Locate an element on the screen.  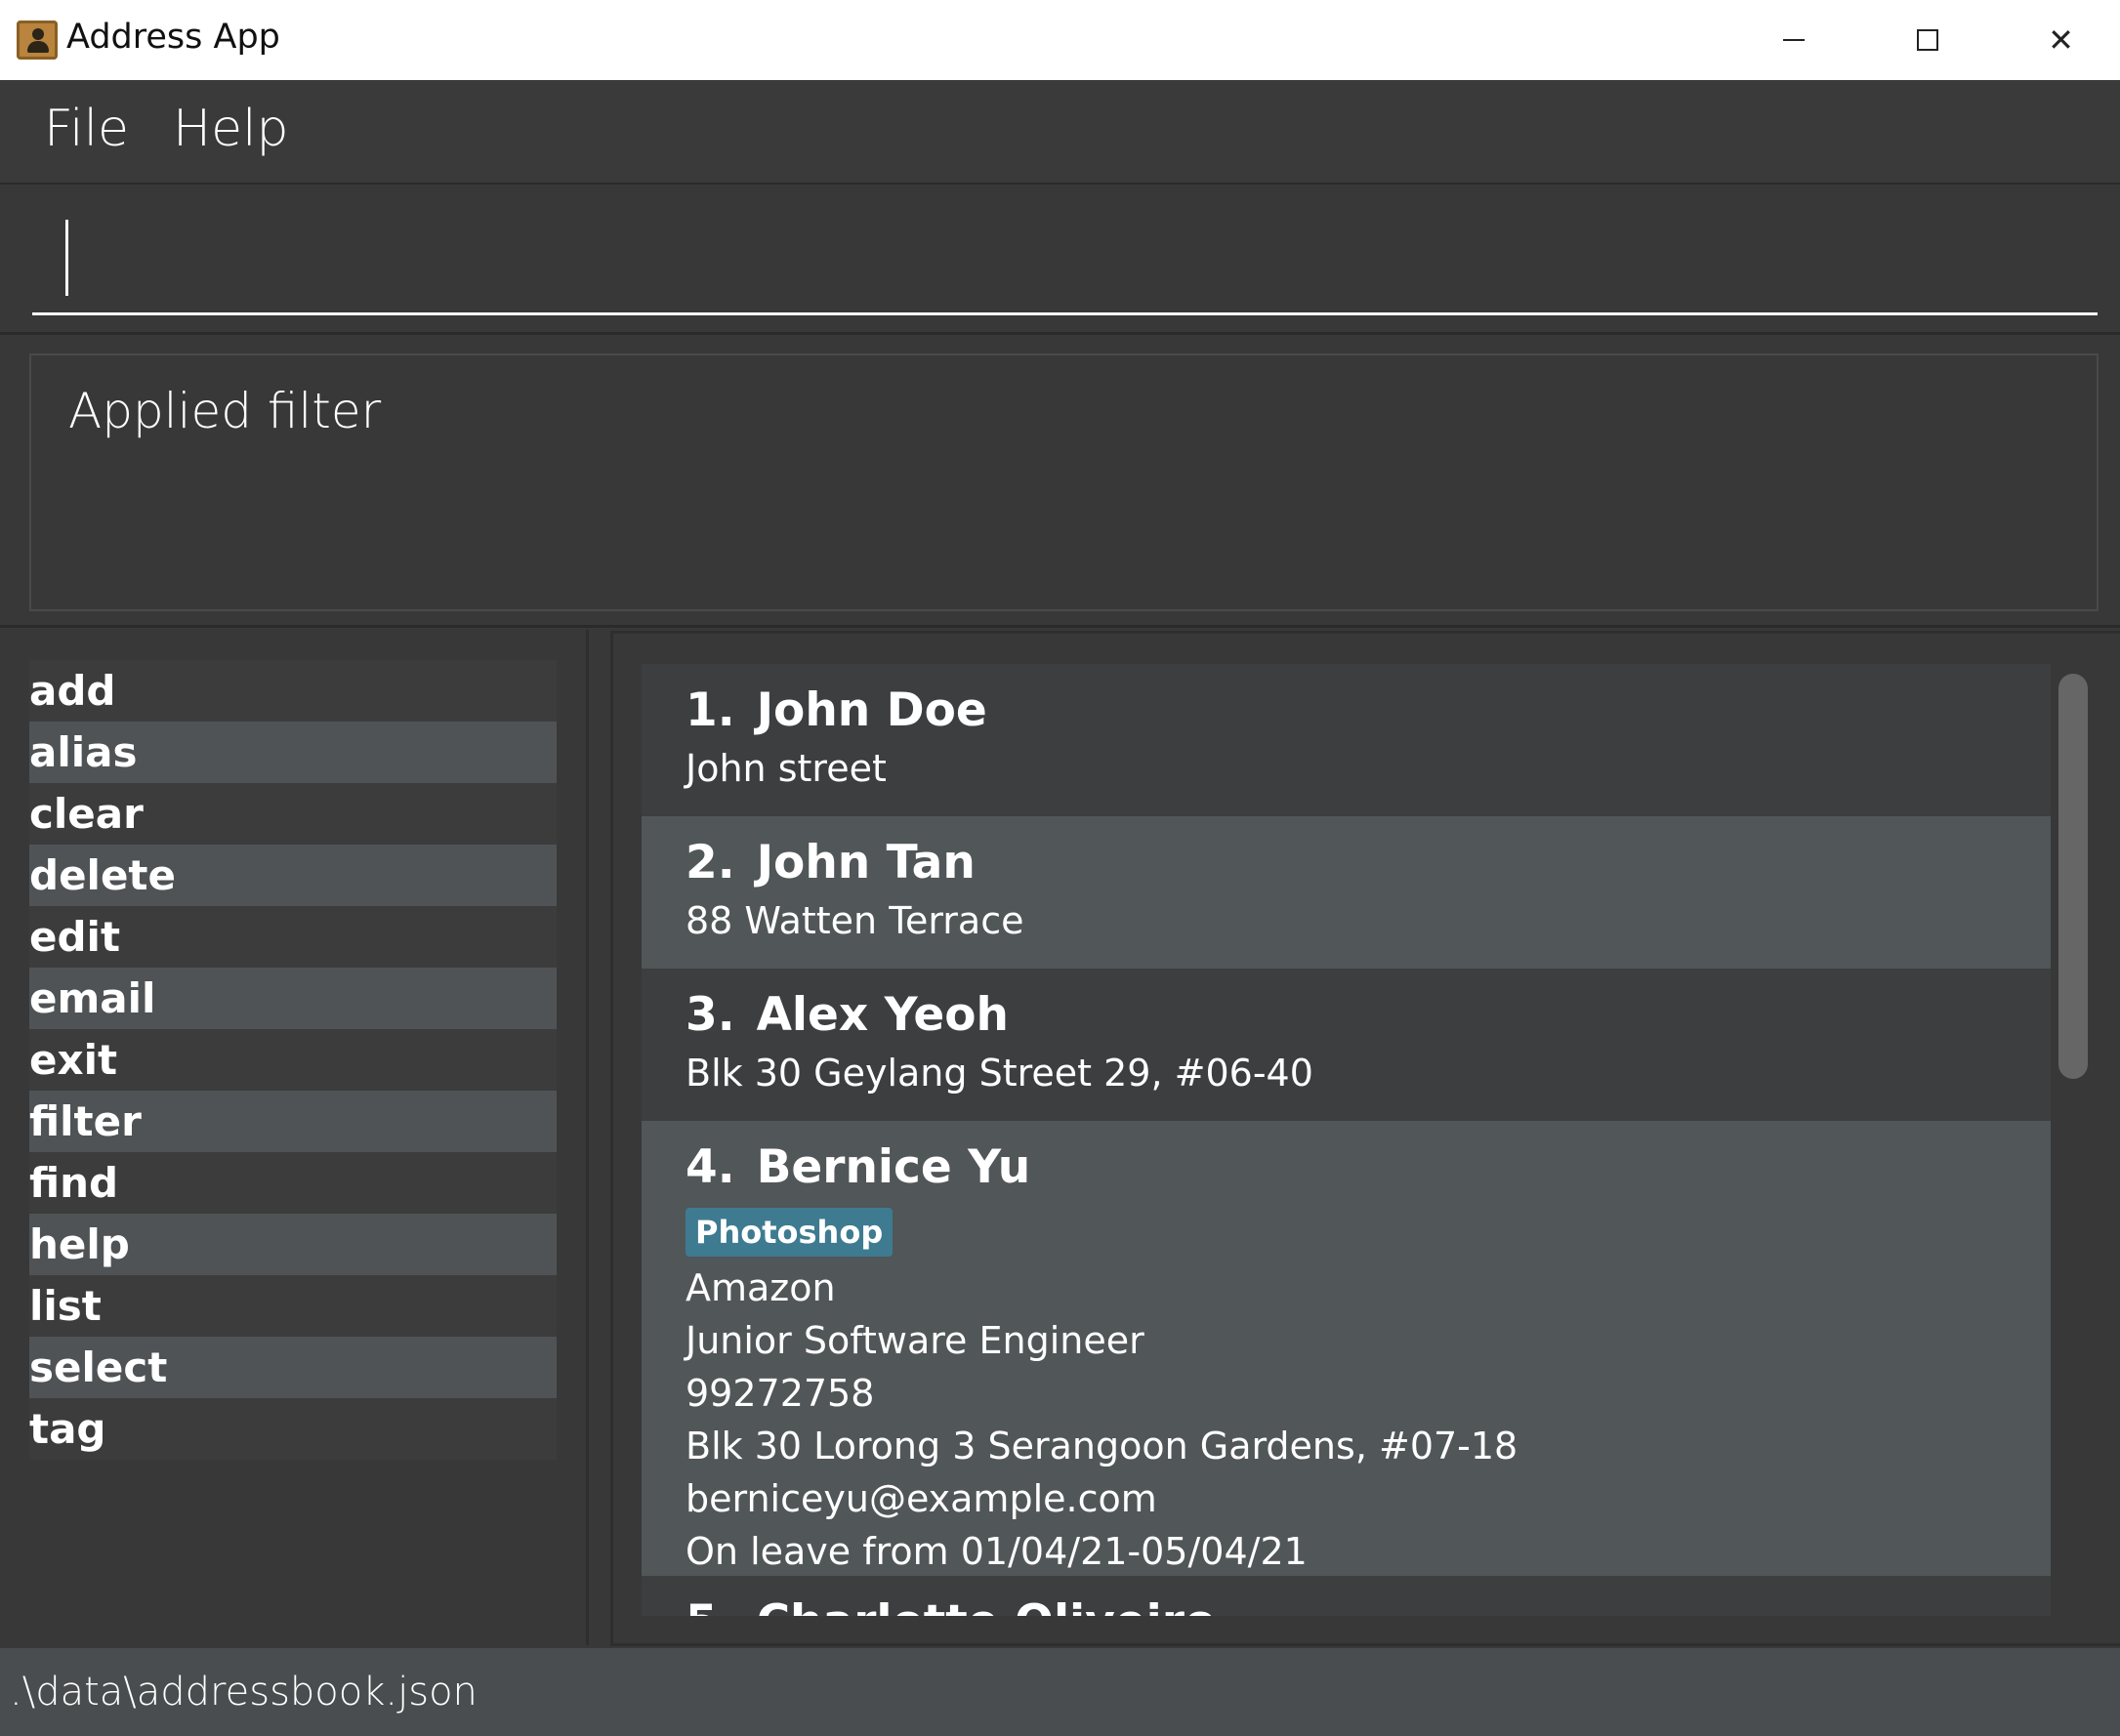
person-name-row: 2. John Tan is located at coordinates (1369, 862).